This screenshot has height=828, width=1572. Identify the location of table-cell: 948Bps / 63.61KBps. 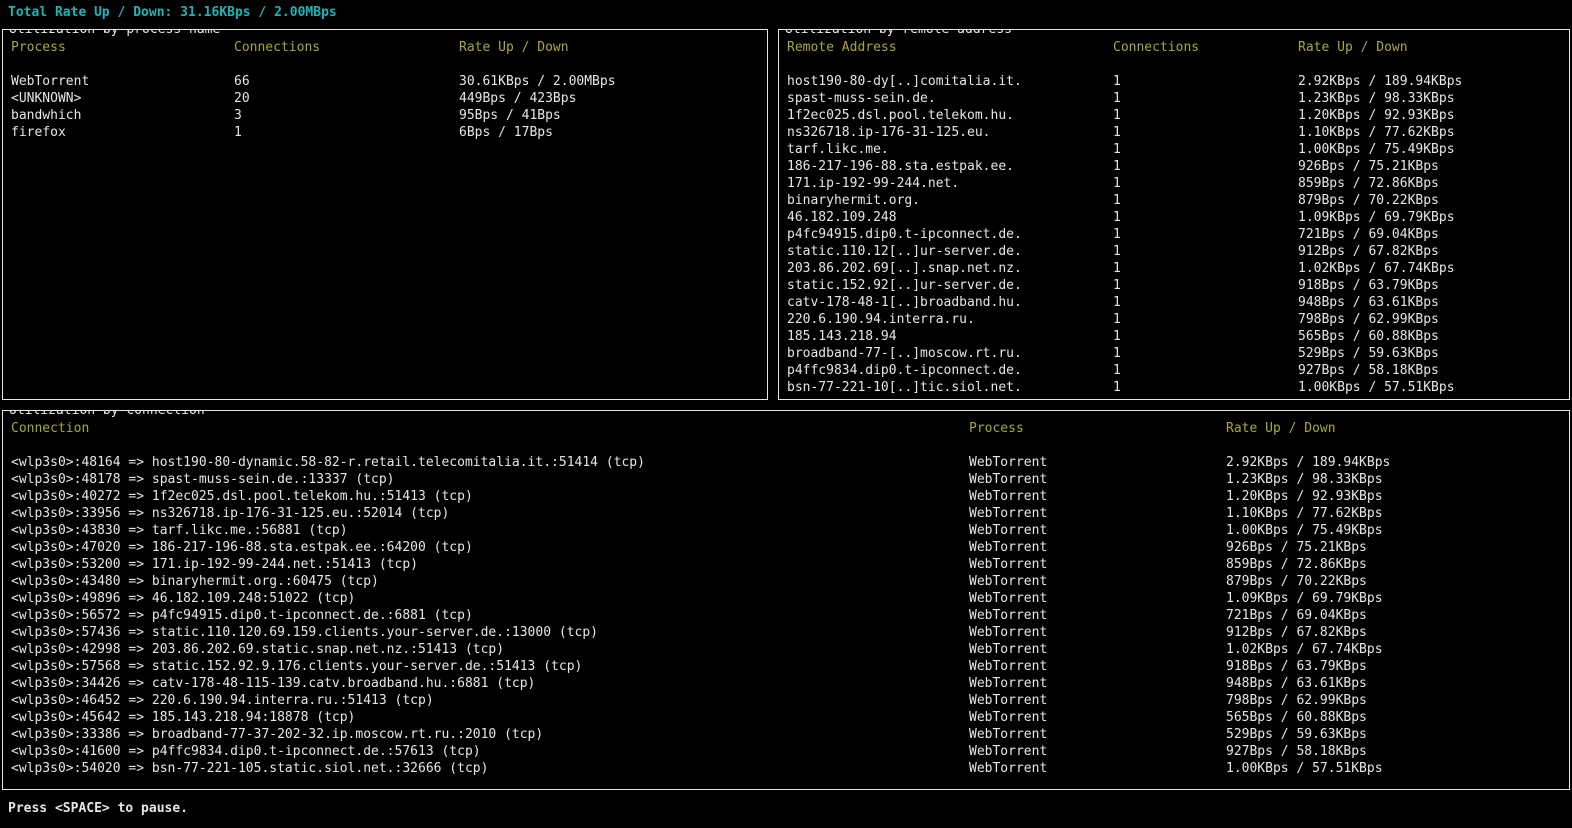
(1368, 302).